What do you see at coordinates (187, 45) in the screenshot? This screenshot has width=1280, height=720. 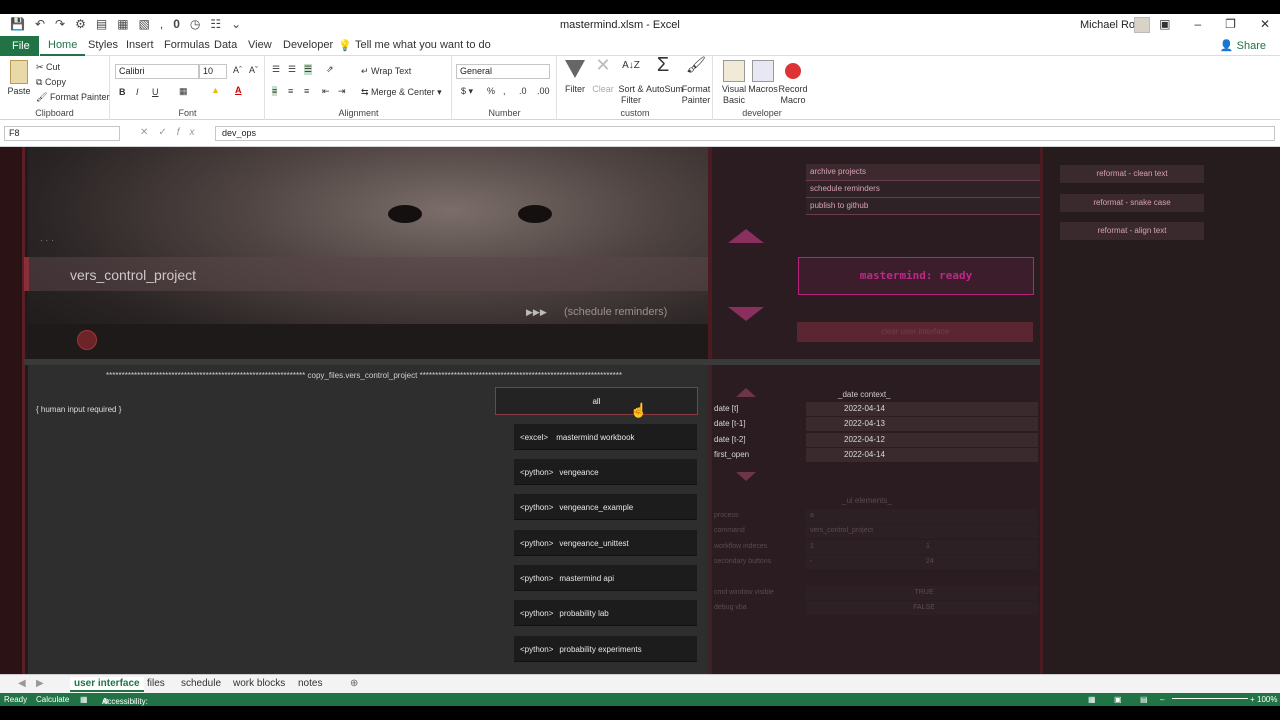 I see `tab-formulas: Formulas` at bounding box center [187, 45].